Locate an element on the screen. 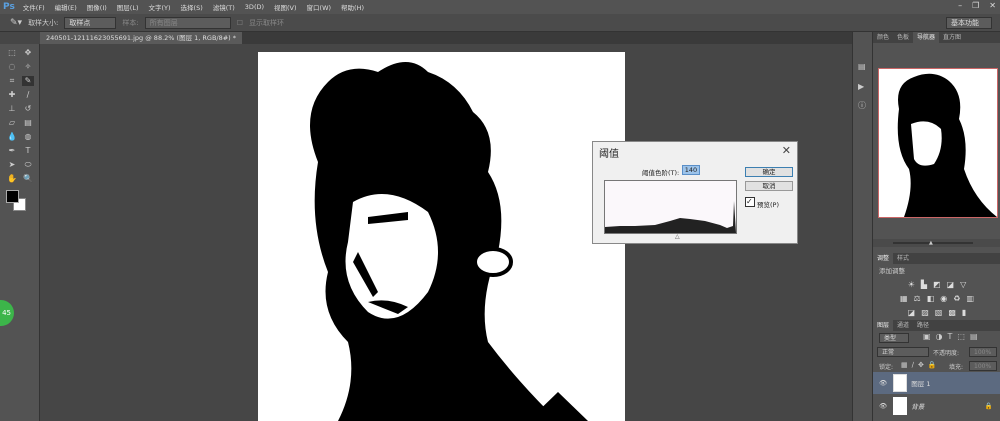 The height and width of the screenshot is (421, 1000). actions-panel-icon: ▶ is located at coordinates (861, 86).